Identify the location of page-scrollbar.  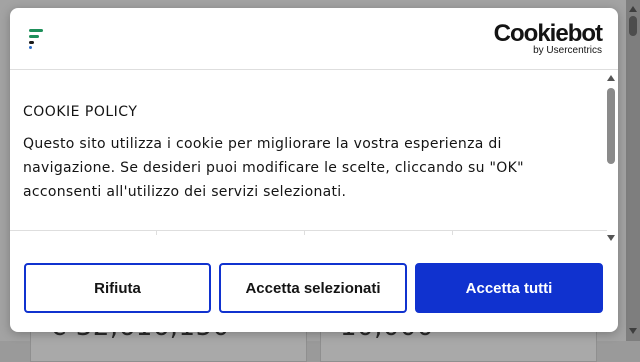
(633, 170).